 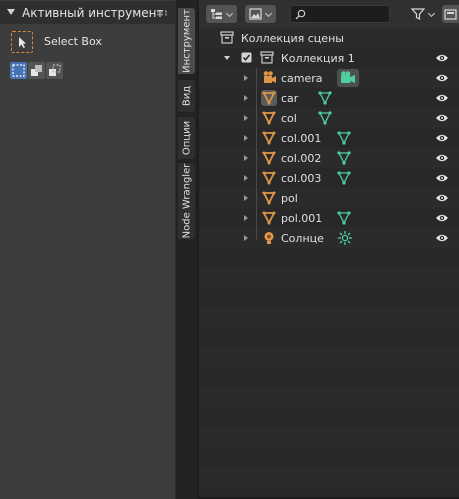 What do you see at coordinates (302, 218) in the screenshot?
I see `object-label: pol.001` at bounding box center [302, 218].